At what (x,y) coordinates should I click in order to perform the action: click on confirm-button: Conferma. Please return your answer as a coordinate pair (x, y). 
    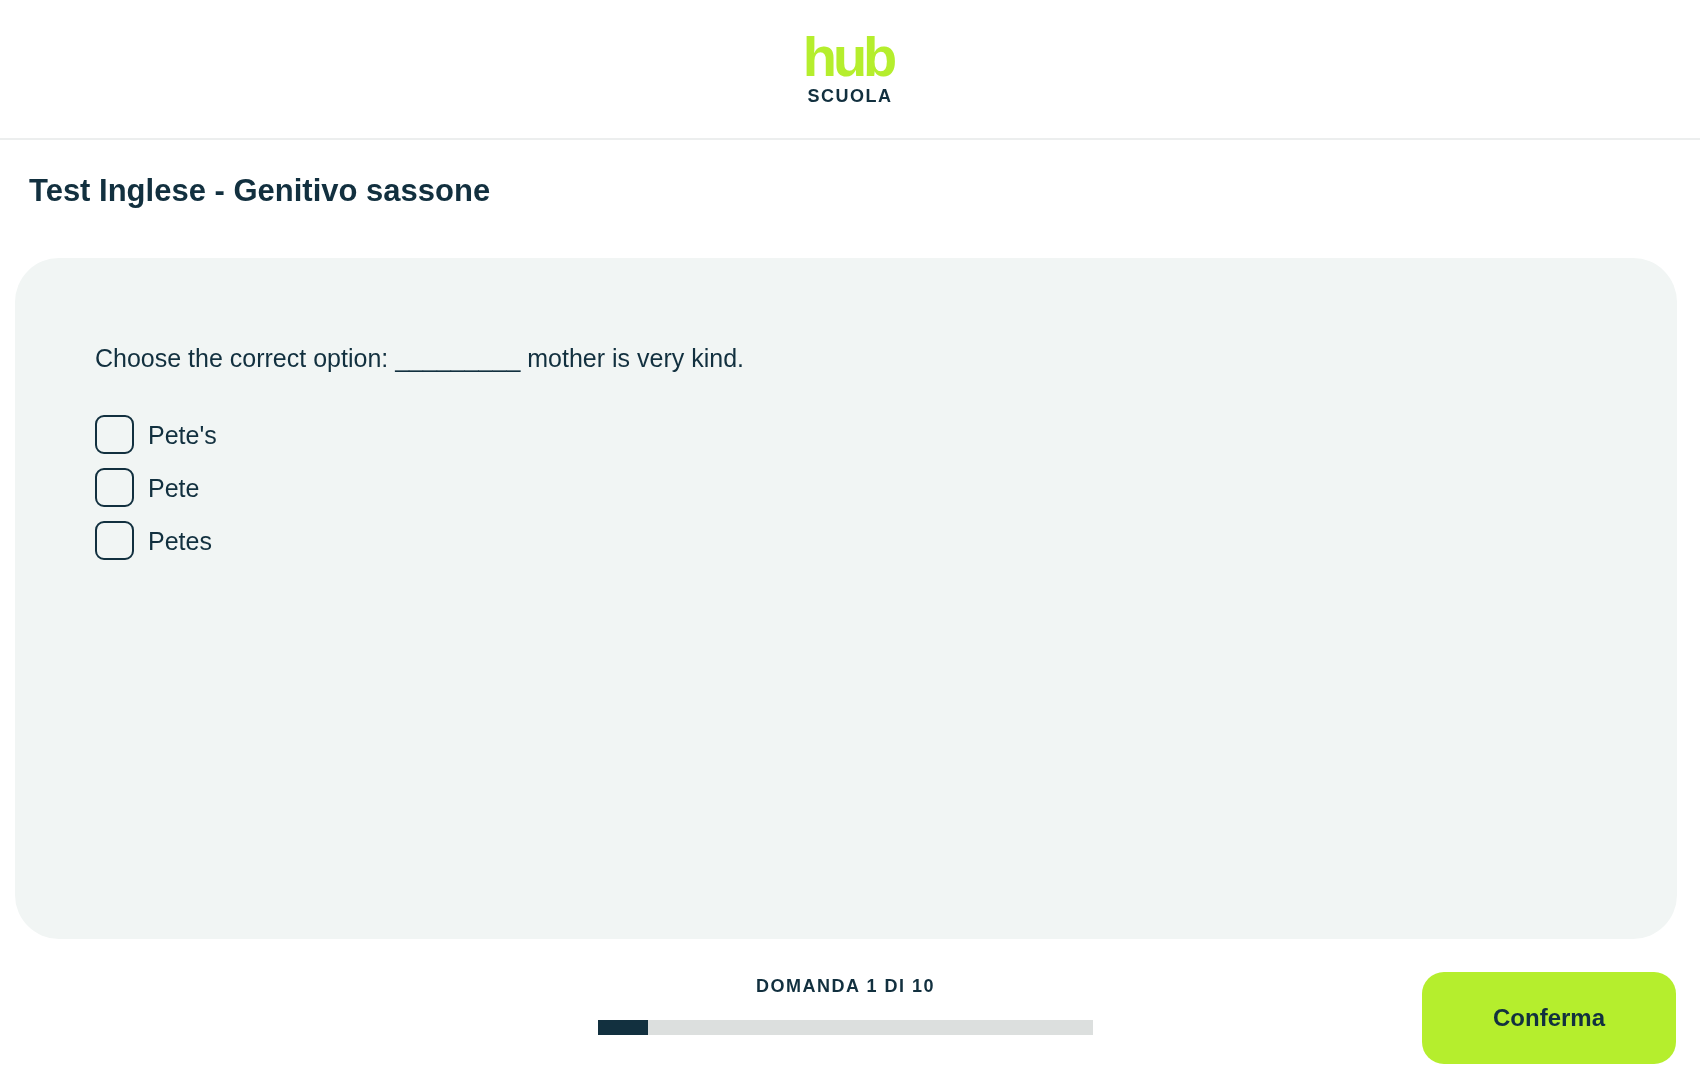
    Looking at the image, I should click on (1549, 1018).